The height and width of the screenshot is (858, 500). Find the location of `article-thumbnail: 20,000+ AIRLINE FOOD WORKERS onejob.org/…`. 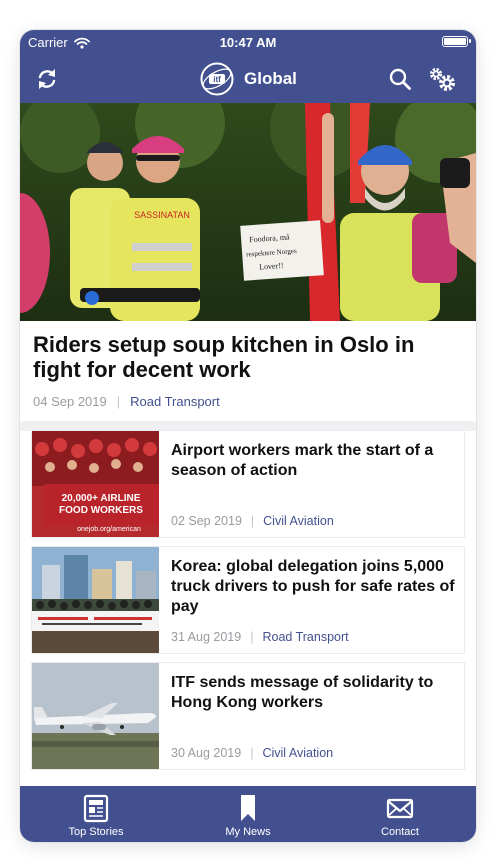

article-thumbnail: 20,000+ AIRLINE FOOD WORKERS onejob.org/… is located at coordinates (95, 484).